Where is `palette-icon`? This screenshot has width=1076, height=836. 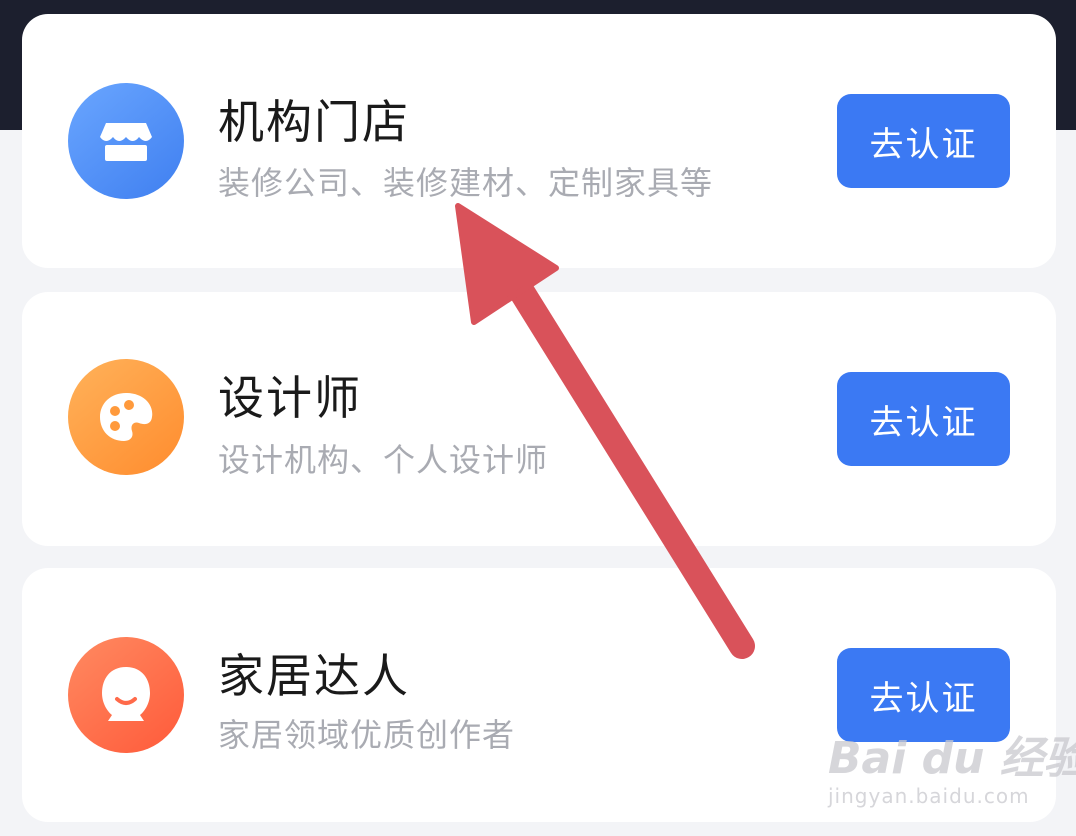 palette-icon is located at coordinates (126, 417).